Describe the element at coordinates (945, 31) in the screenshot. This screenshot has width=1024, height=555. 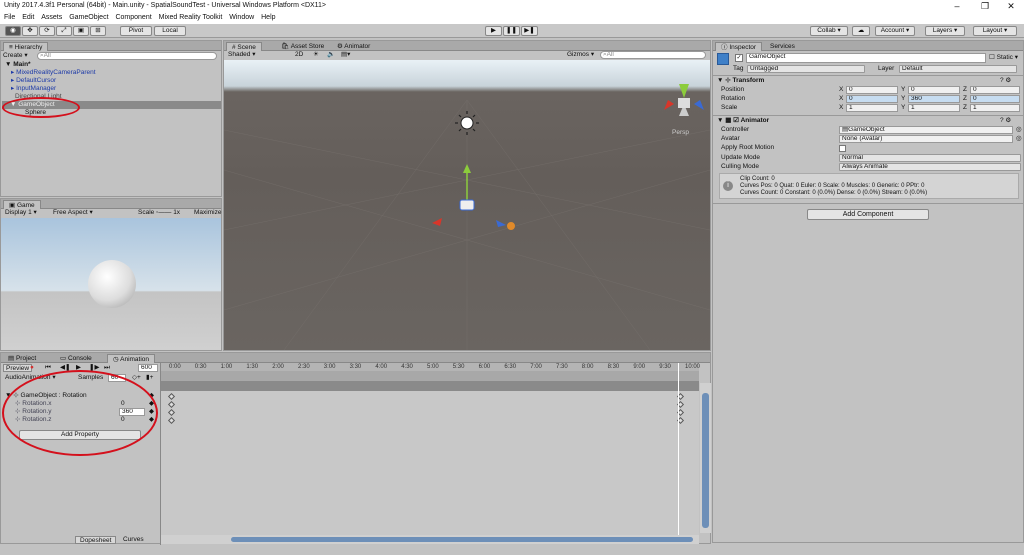
I see `layers-dropdown: Layers ▾` at that location.